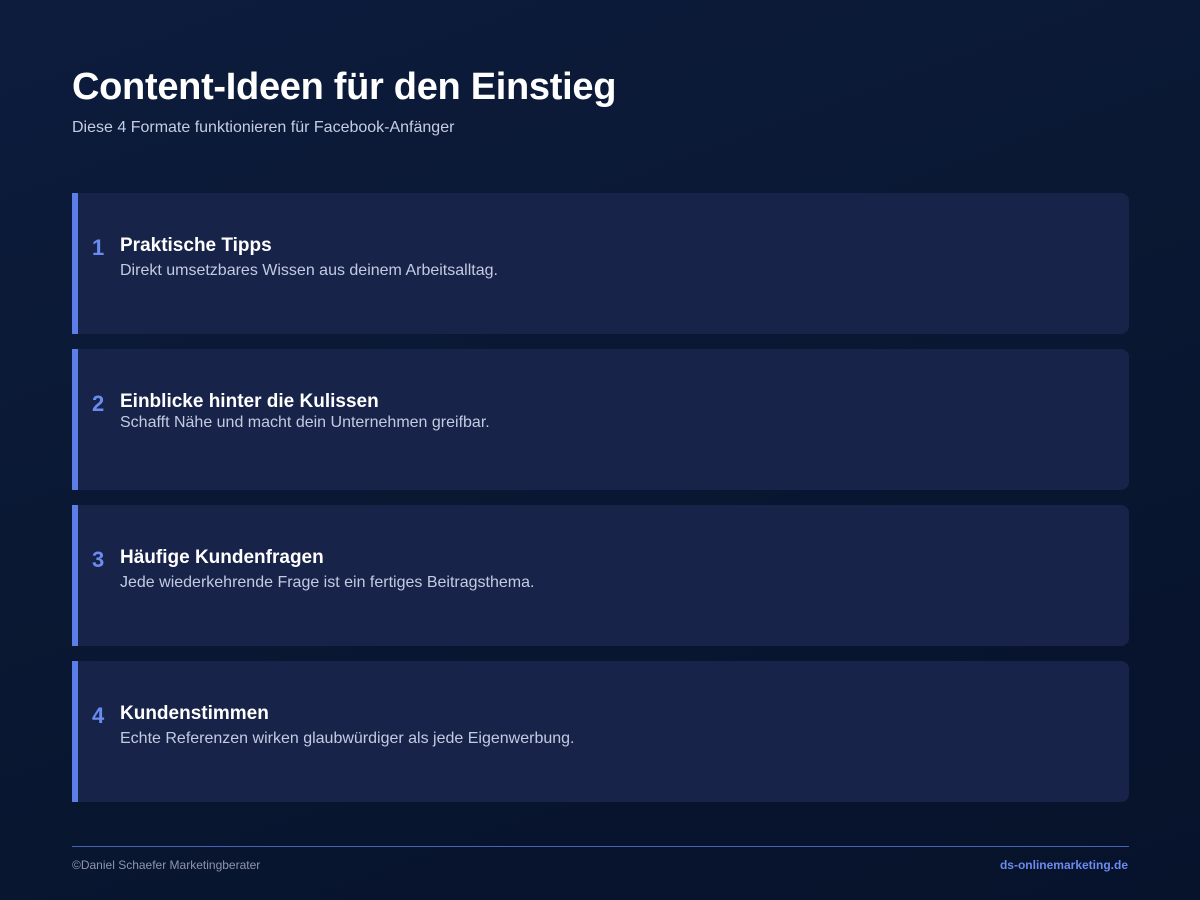 This screenshot has width=1200, height=900. What do you see at coordinates (196, 245) in the screenshot?
I see `card-title: Praktische Tipps` at bounding box center [196, 245].